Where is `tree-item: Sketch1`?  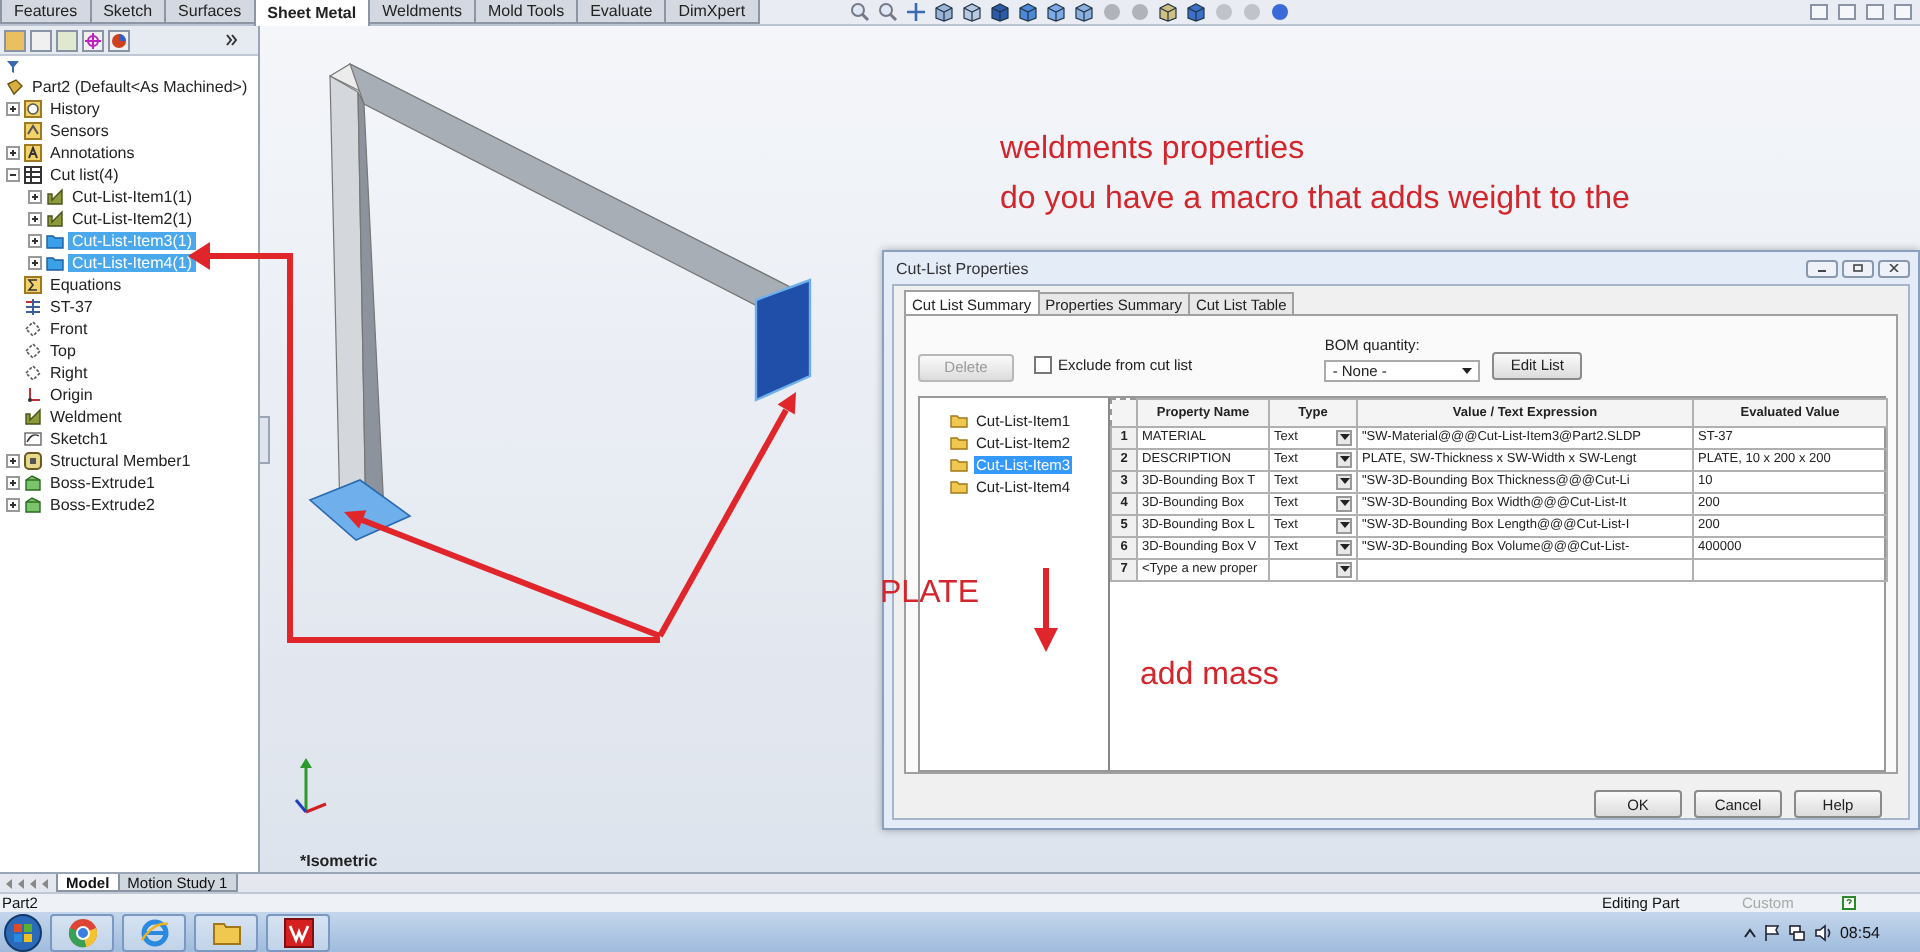 tree-item: Sketch1 is located at coordinates (79, 439).